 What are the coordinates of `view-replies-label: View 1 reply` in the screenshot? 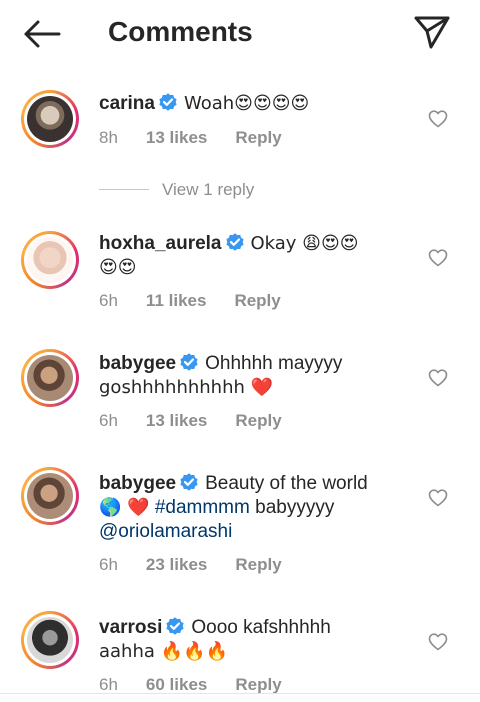 It's located at (208, 189).